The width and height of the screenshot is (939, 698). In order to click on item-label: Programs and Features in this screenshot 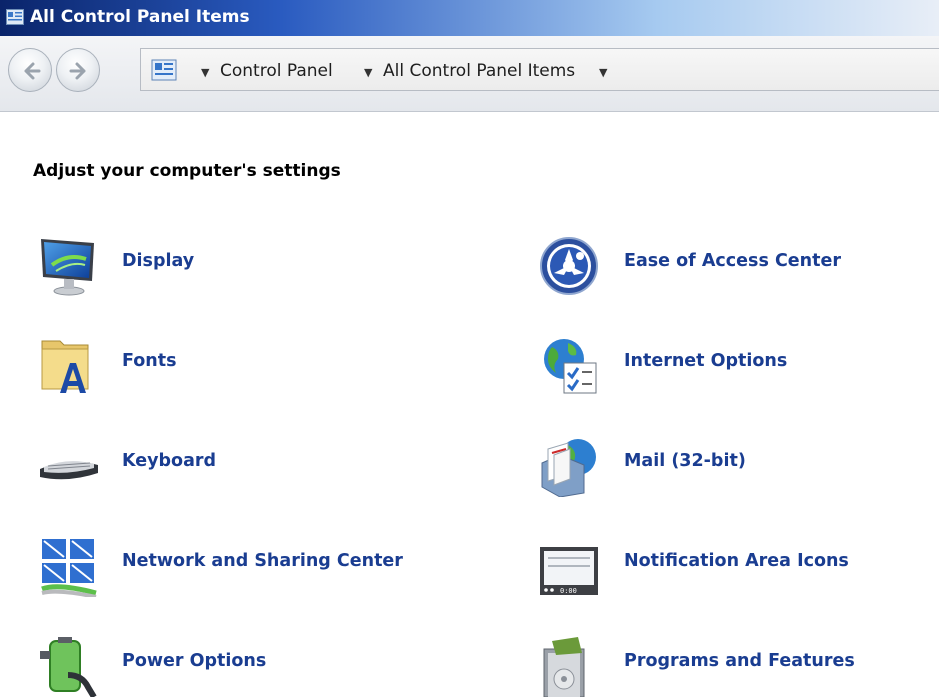, I will do `click(739, 661)`.